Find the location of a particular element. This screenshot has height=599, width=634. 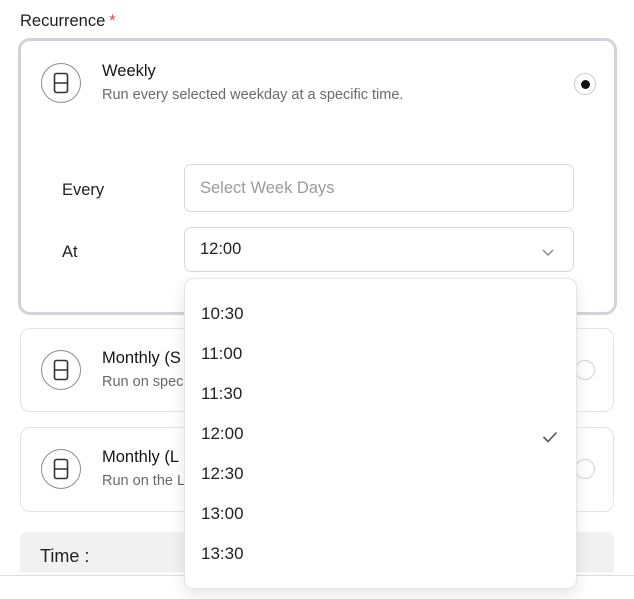

at-label: At is located at coordinates (70, 252).